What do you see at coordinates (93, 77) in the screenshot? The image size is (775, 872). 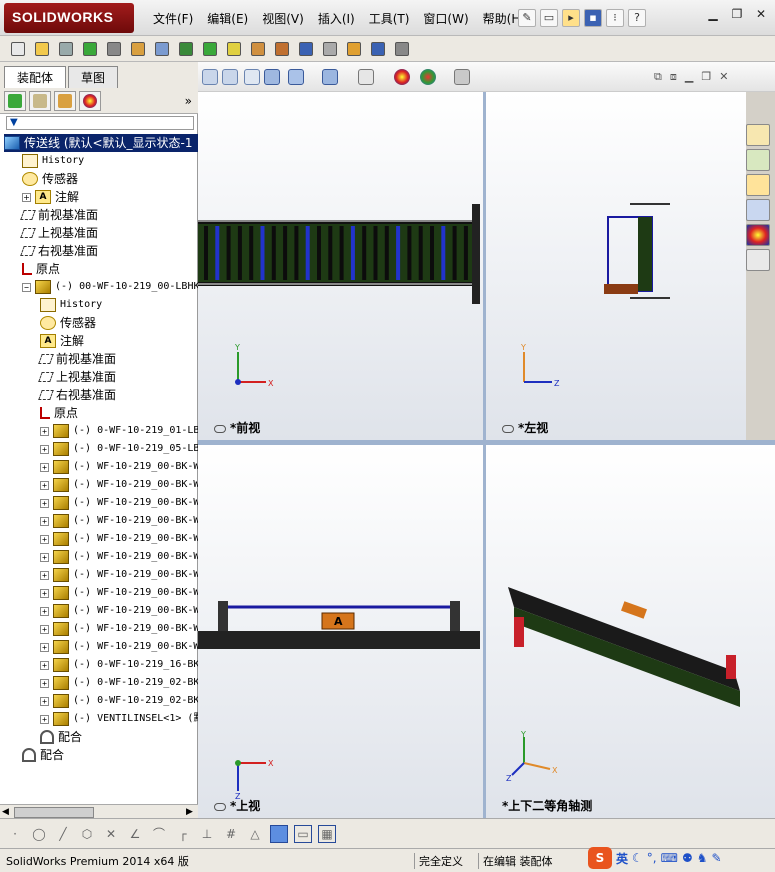 I see `tab-sketch: 草图` at bounding box center [93, 77].